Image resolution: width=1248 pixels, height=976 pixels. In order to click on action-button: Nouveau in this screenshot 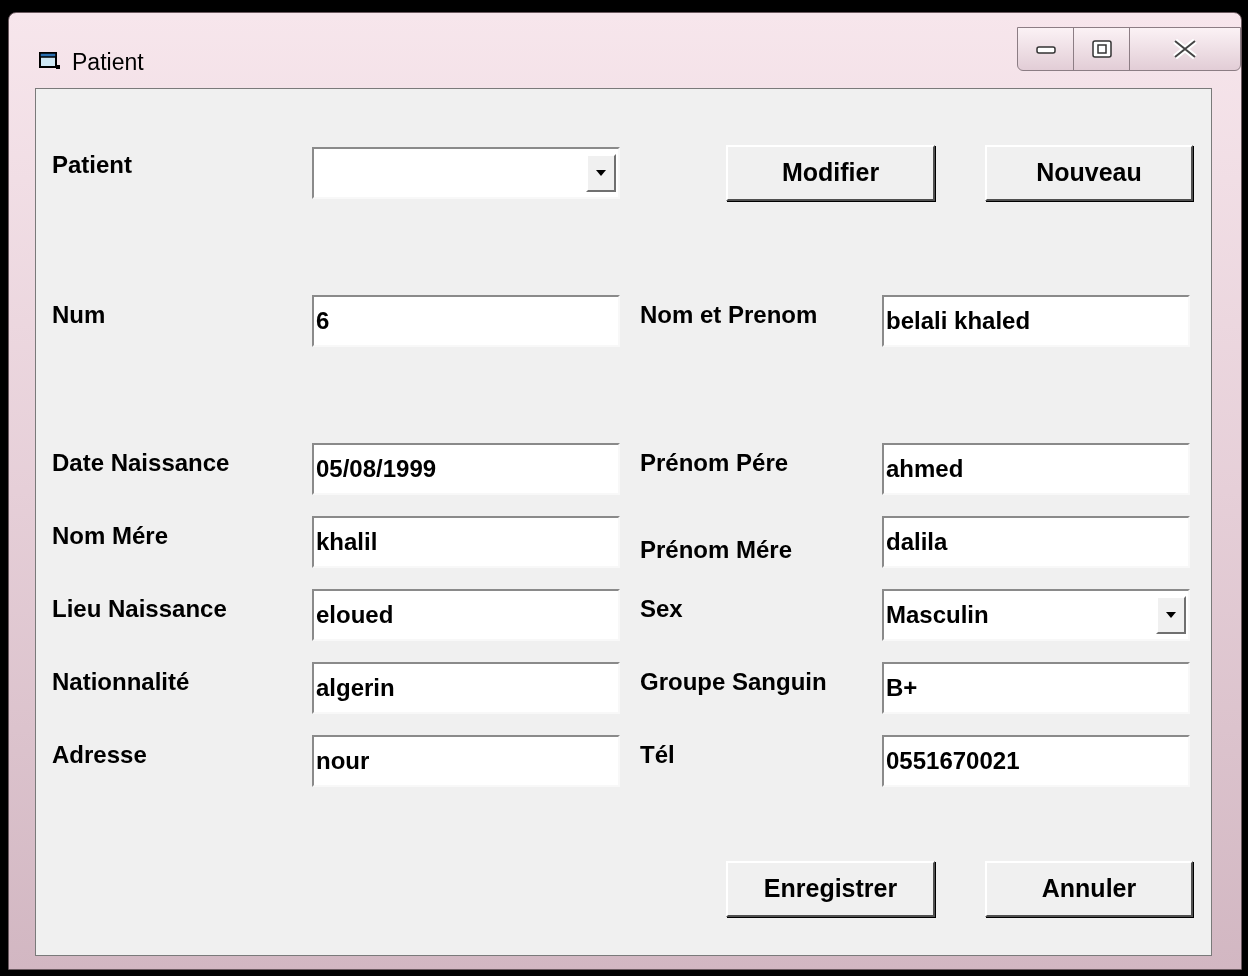, I will do `click(1089, 173)`.